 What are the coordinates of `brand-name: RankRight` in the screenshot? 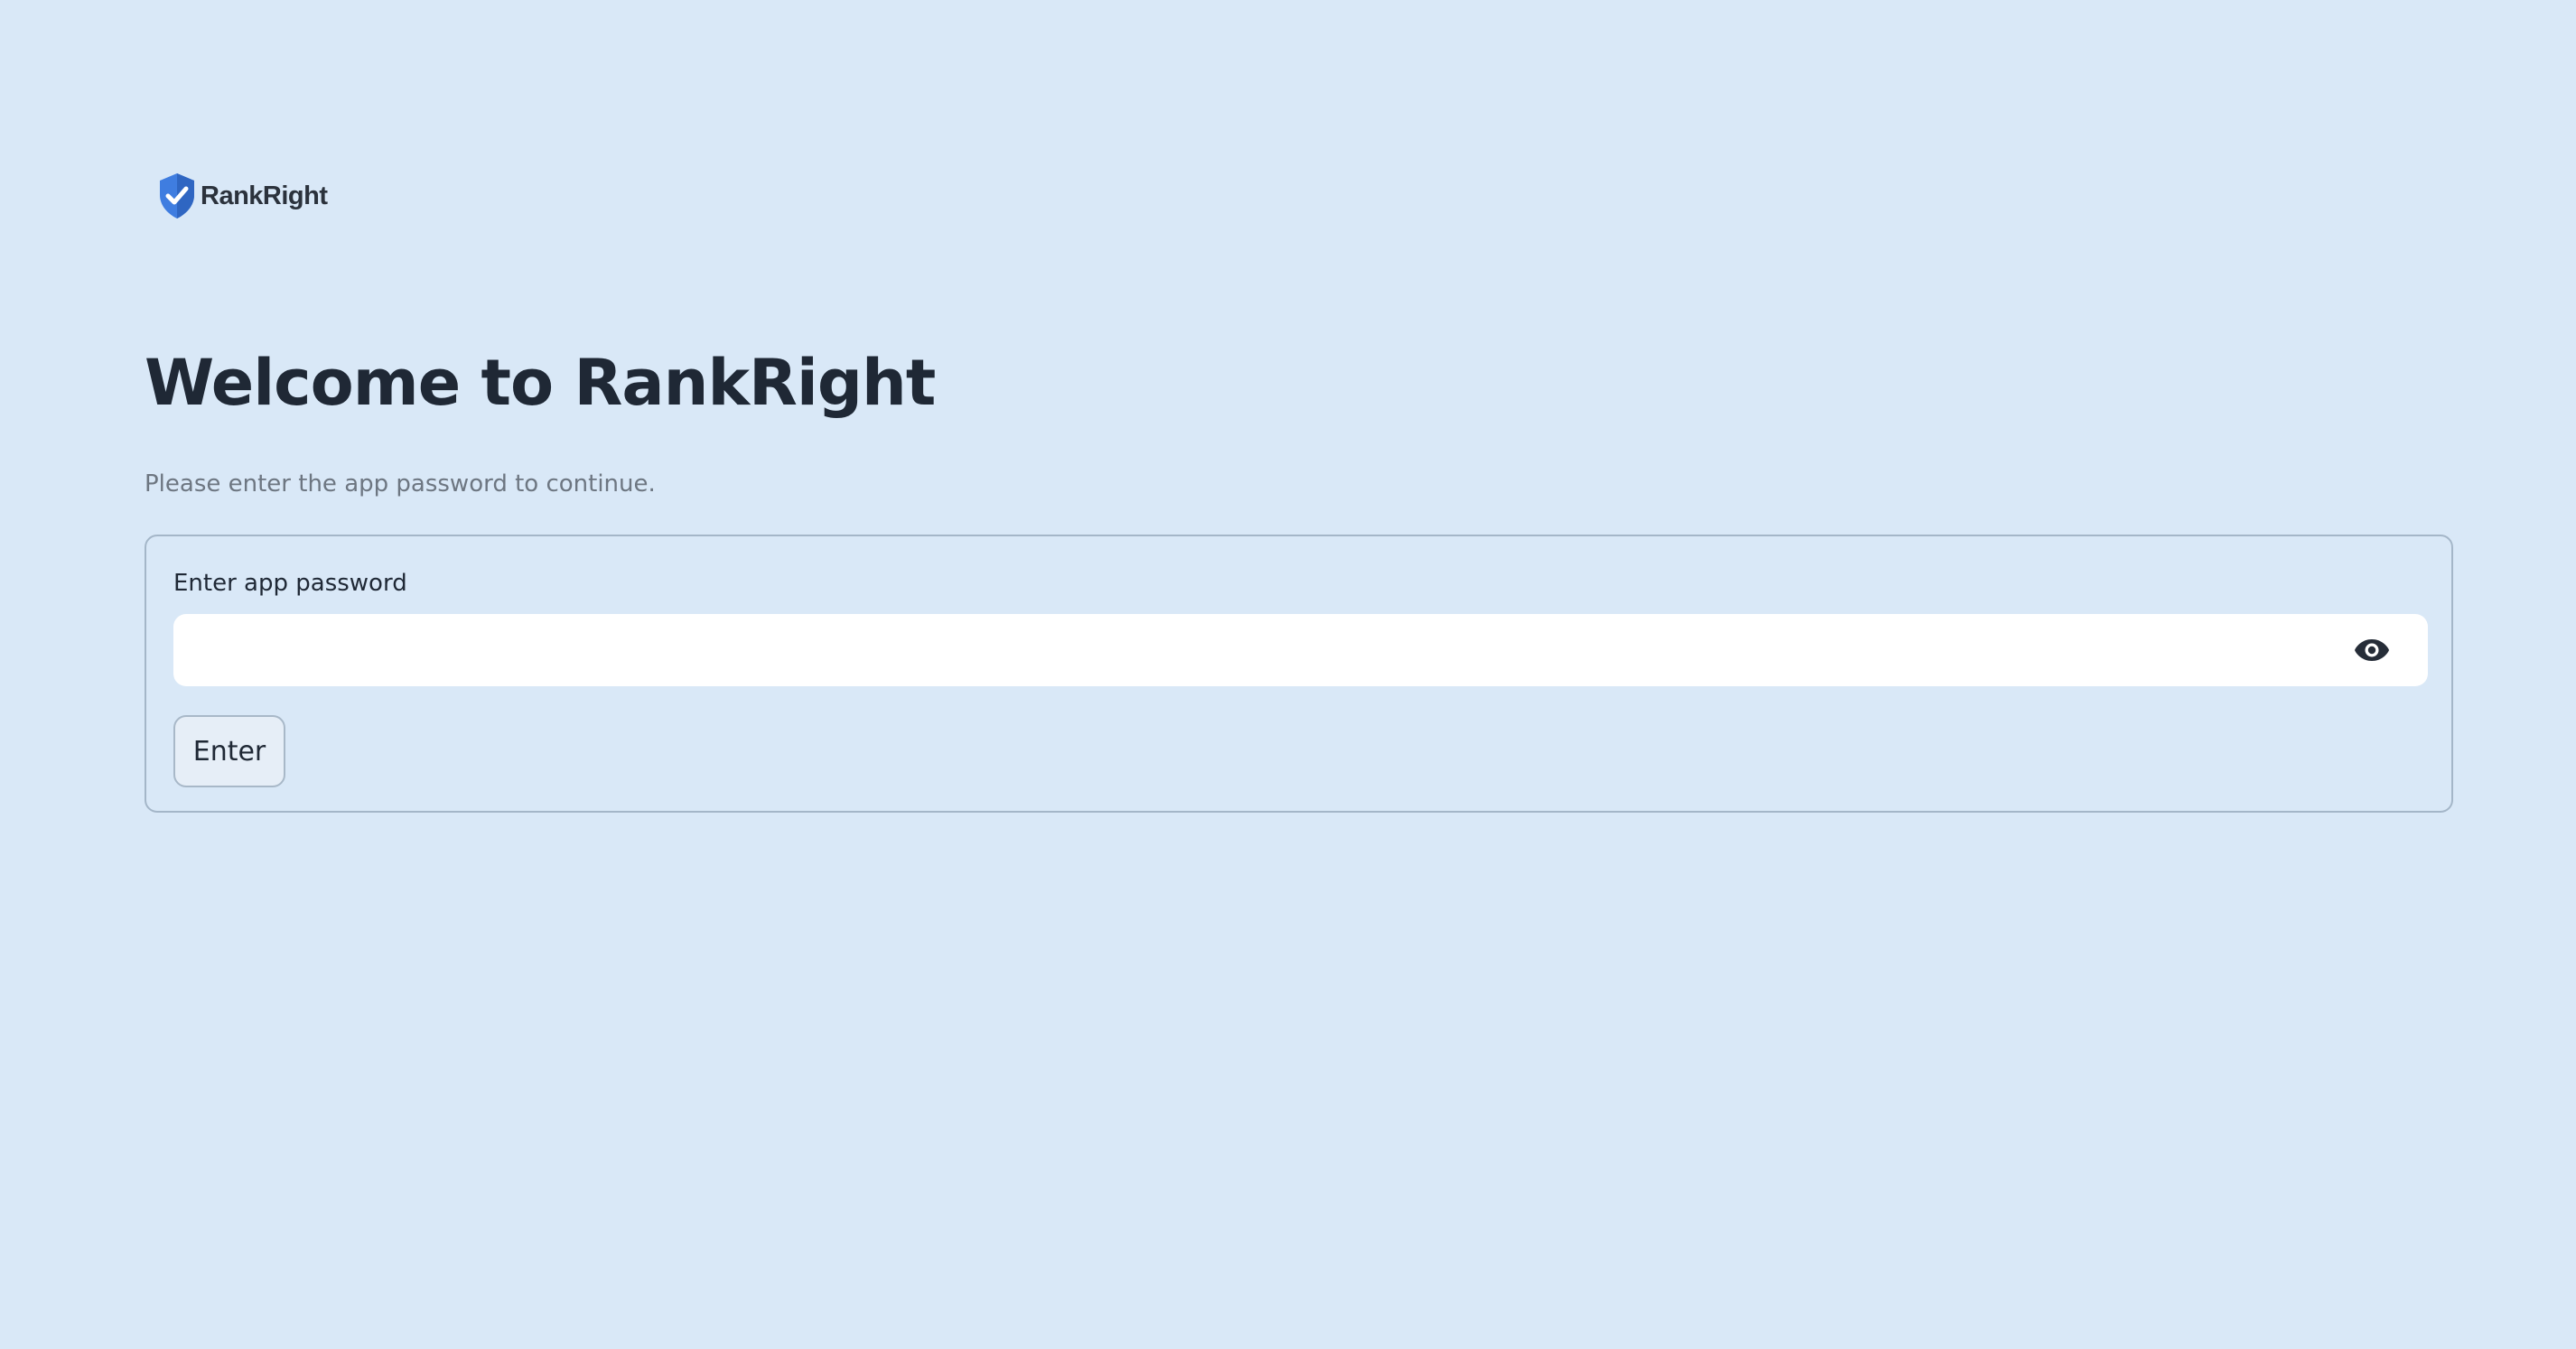 It's located at (264, 195).